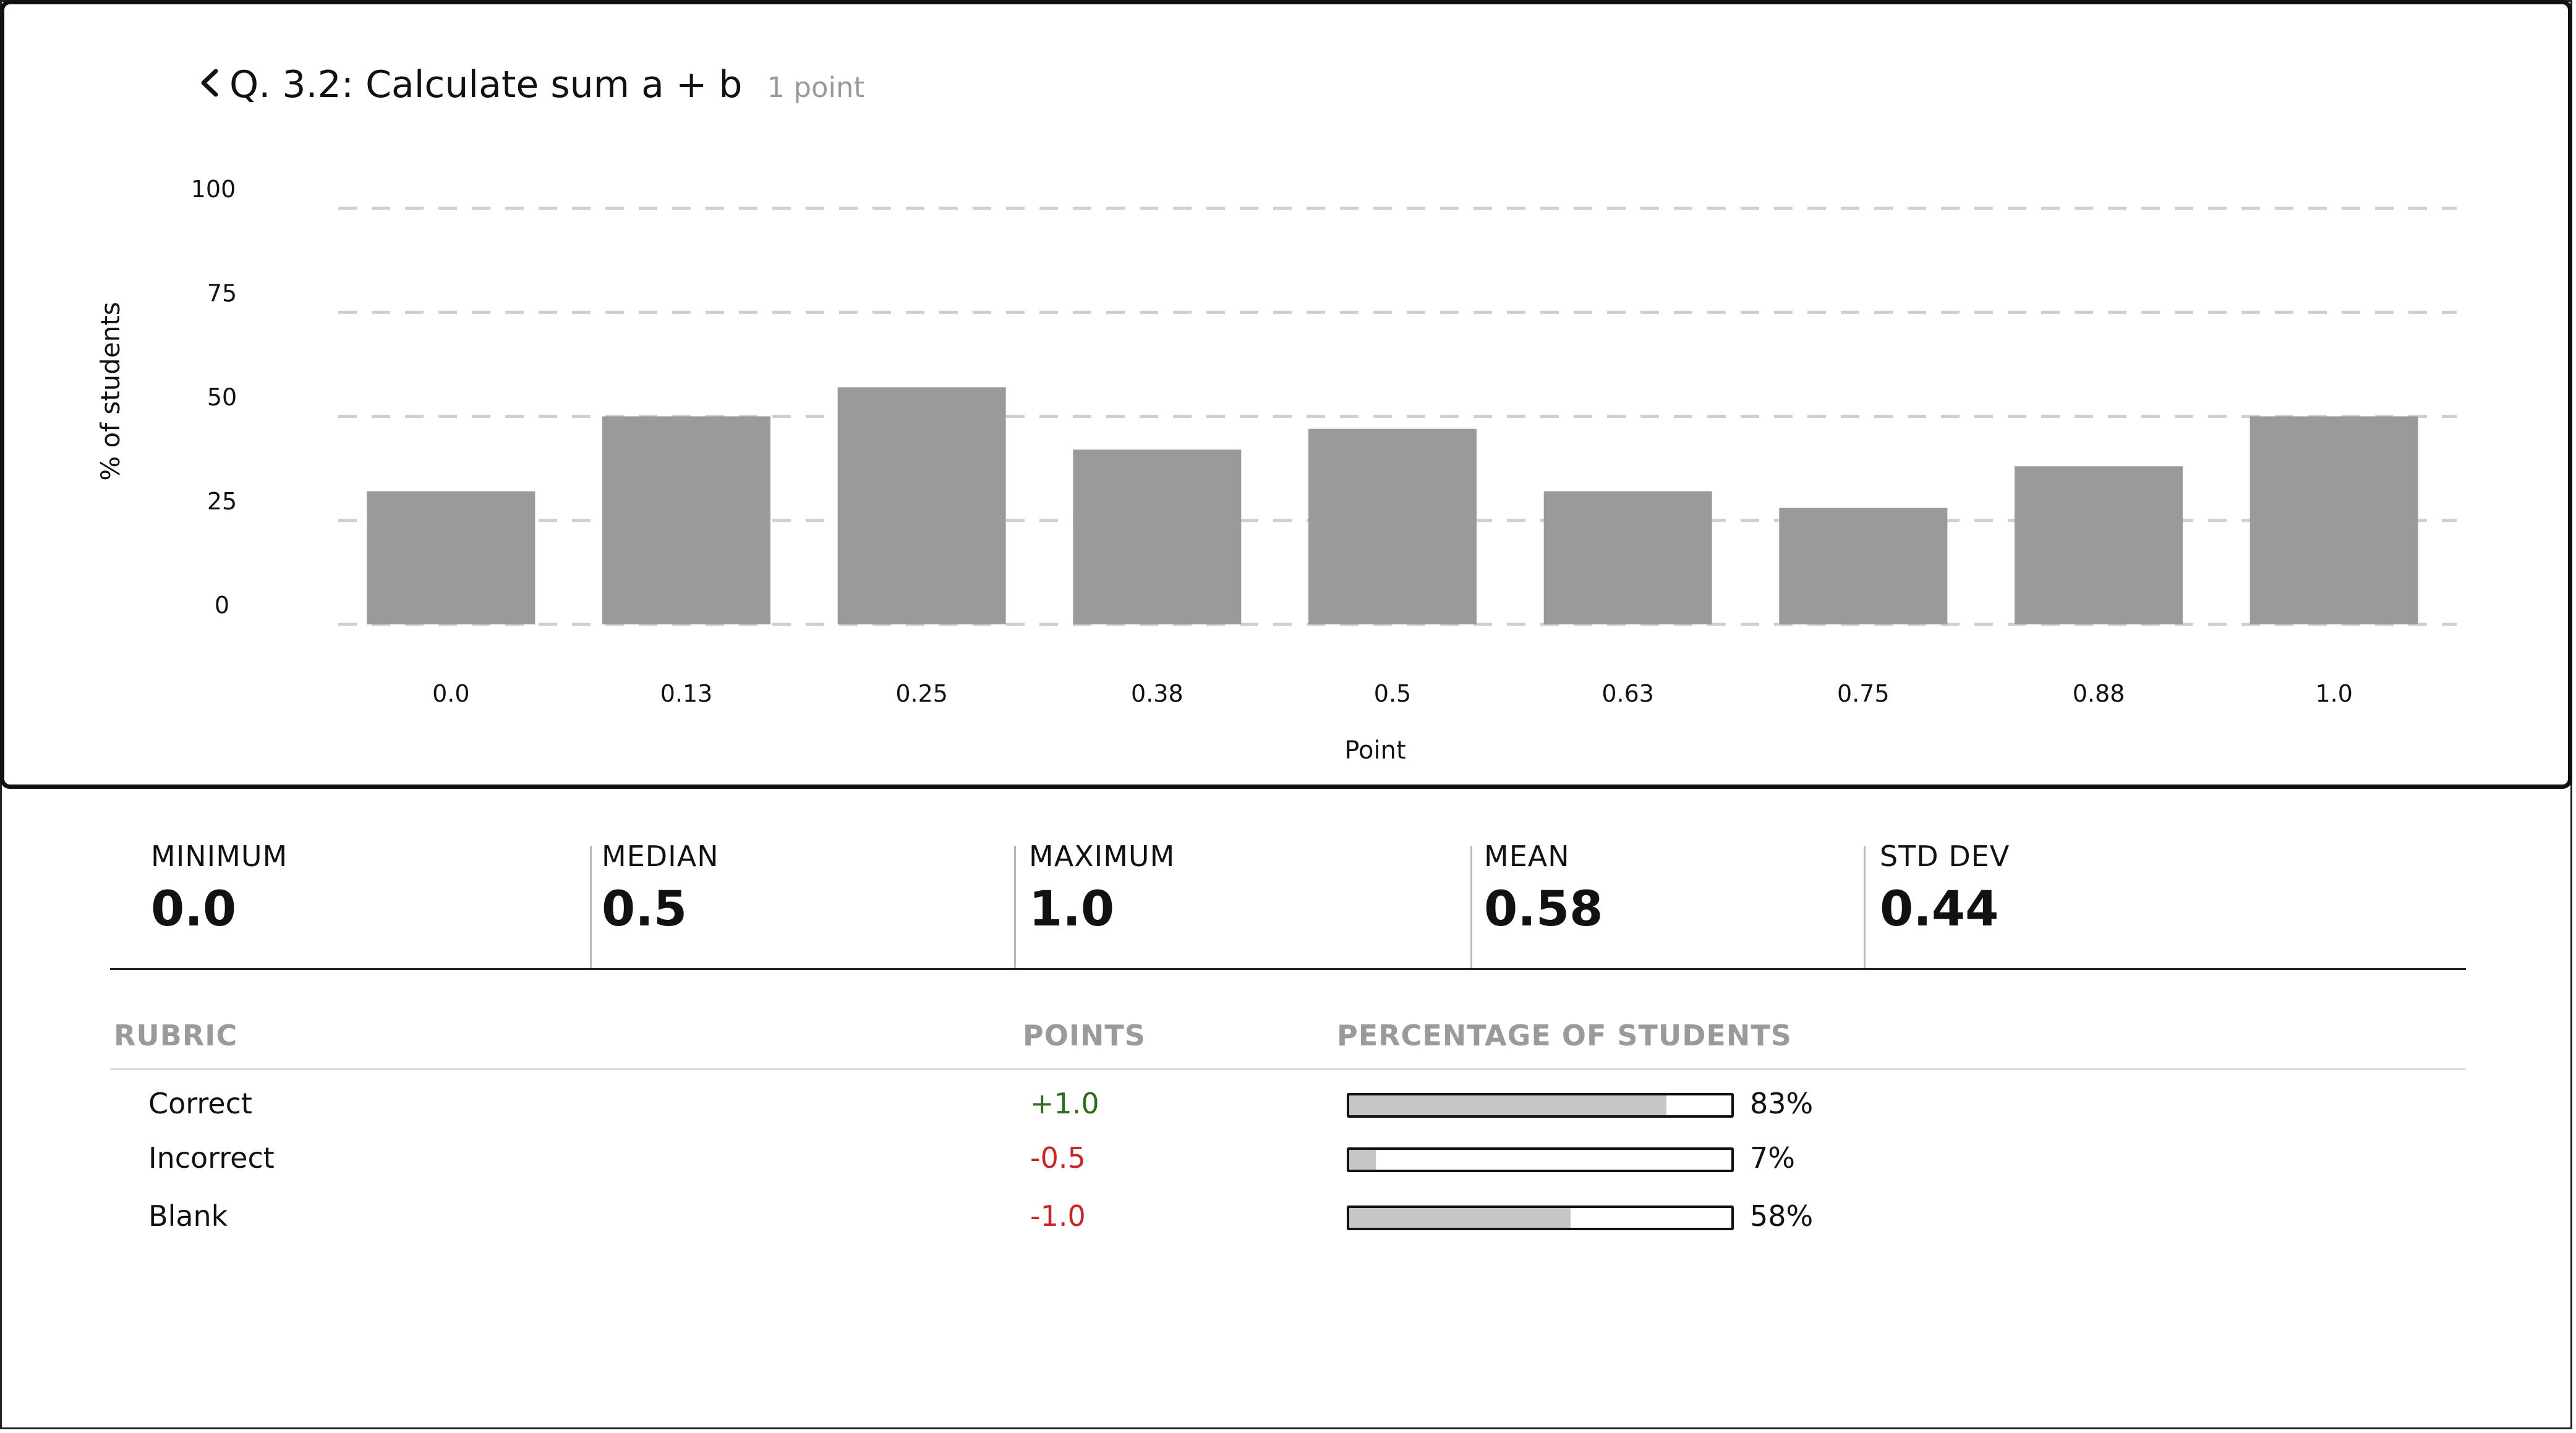 Image resolution: width=2576 pixels, height=1433 pixels. I want to click on x-tick-label: 0.25, so click(921, 693).